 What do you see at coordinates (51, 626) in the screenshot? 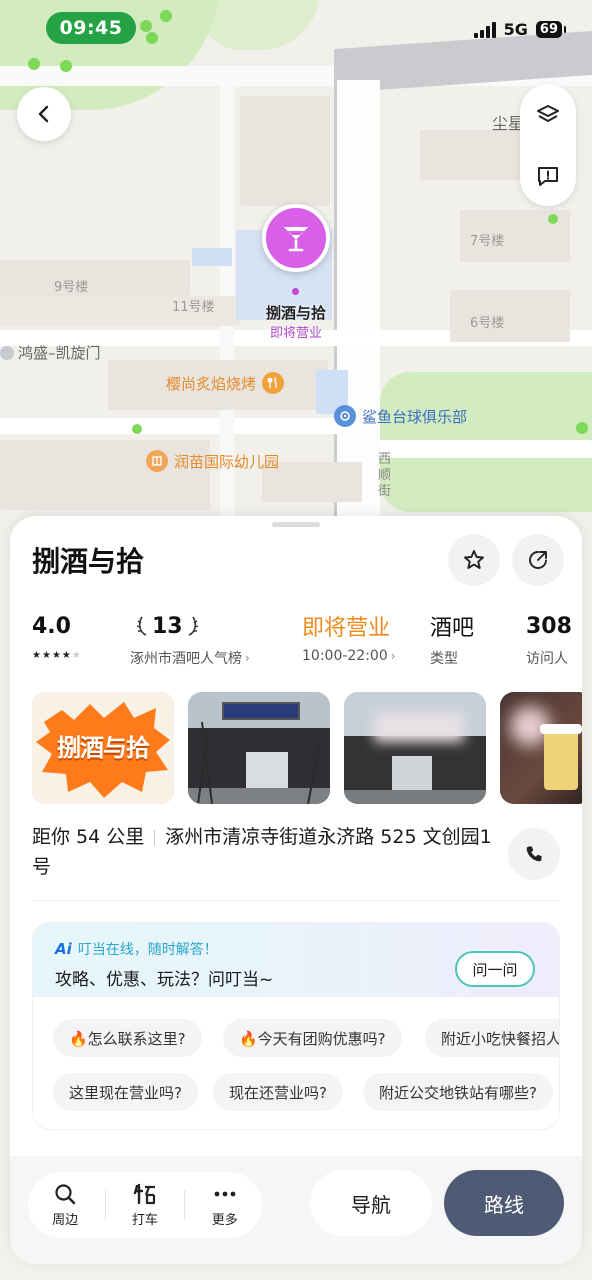
I see `rating-value: 4.0` at bounding box center [51, 626].